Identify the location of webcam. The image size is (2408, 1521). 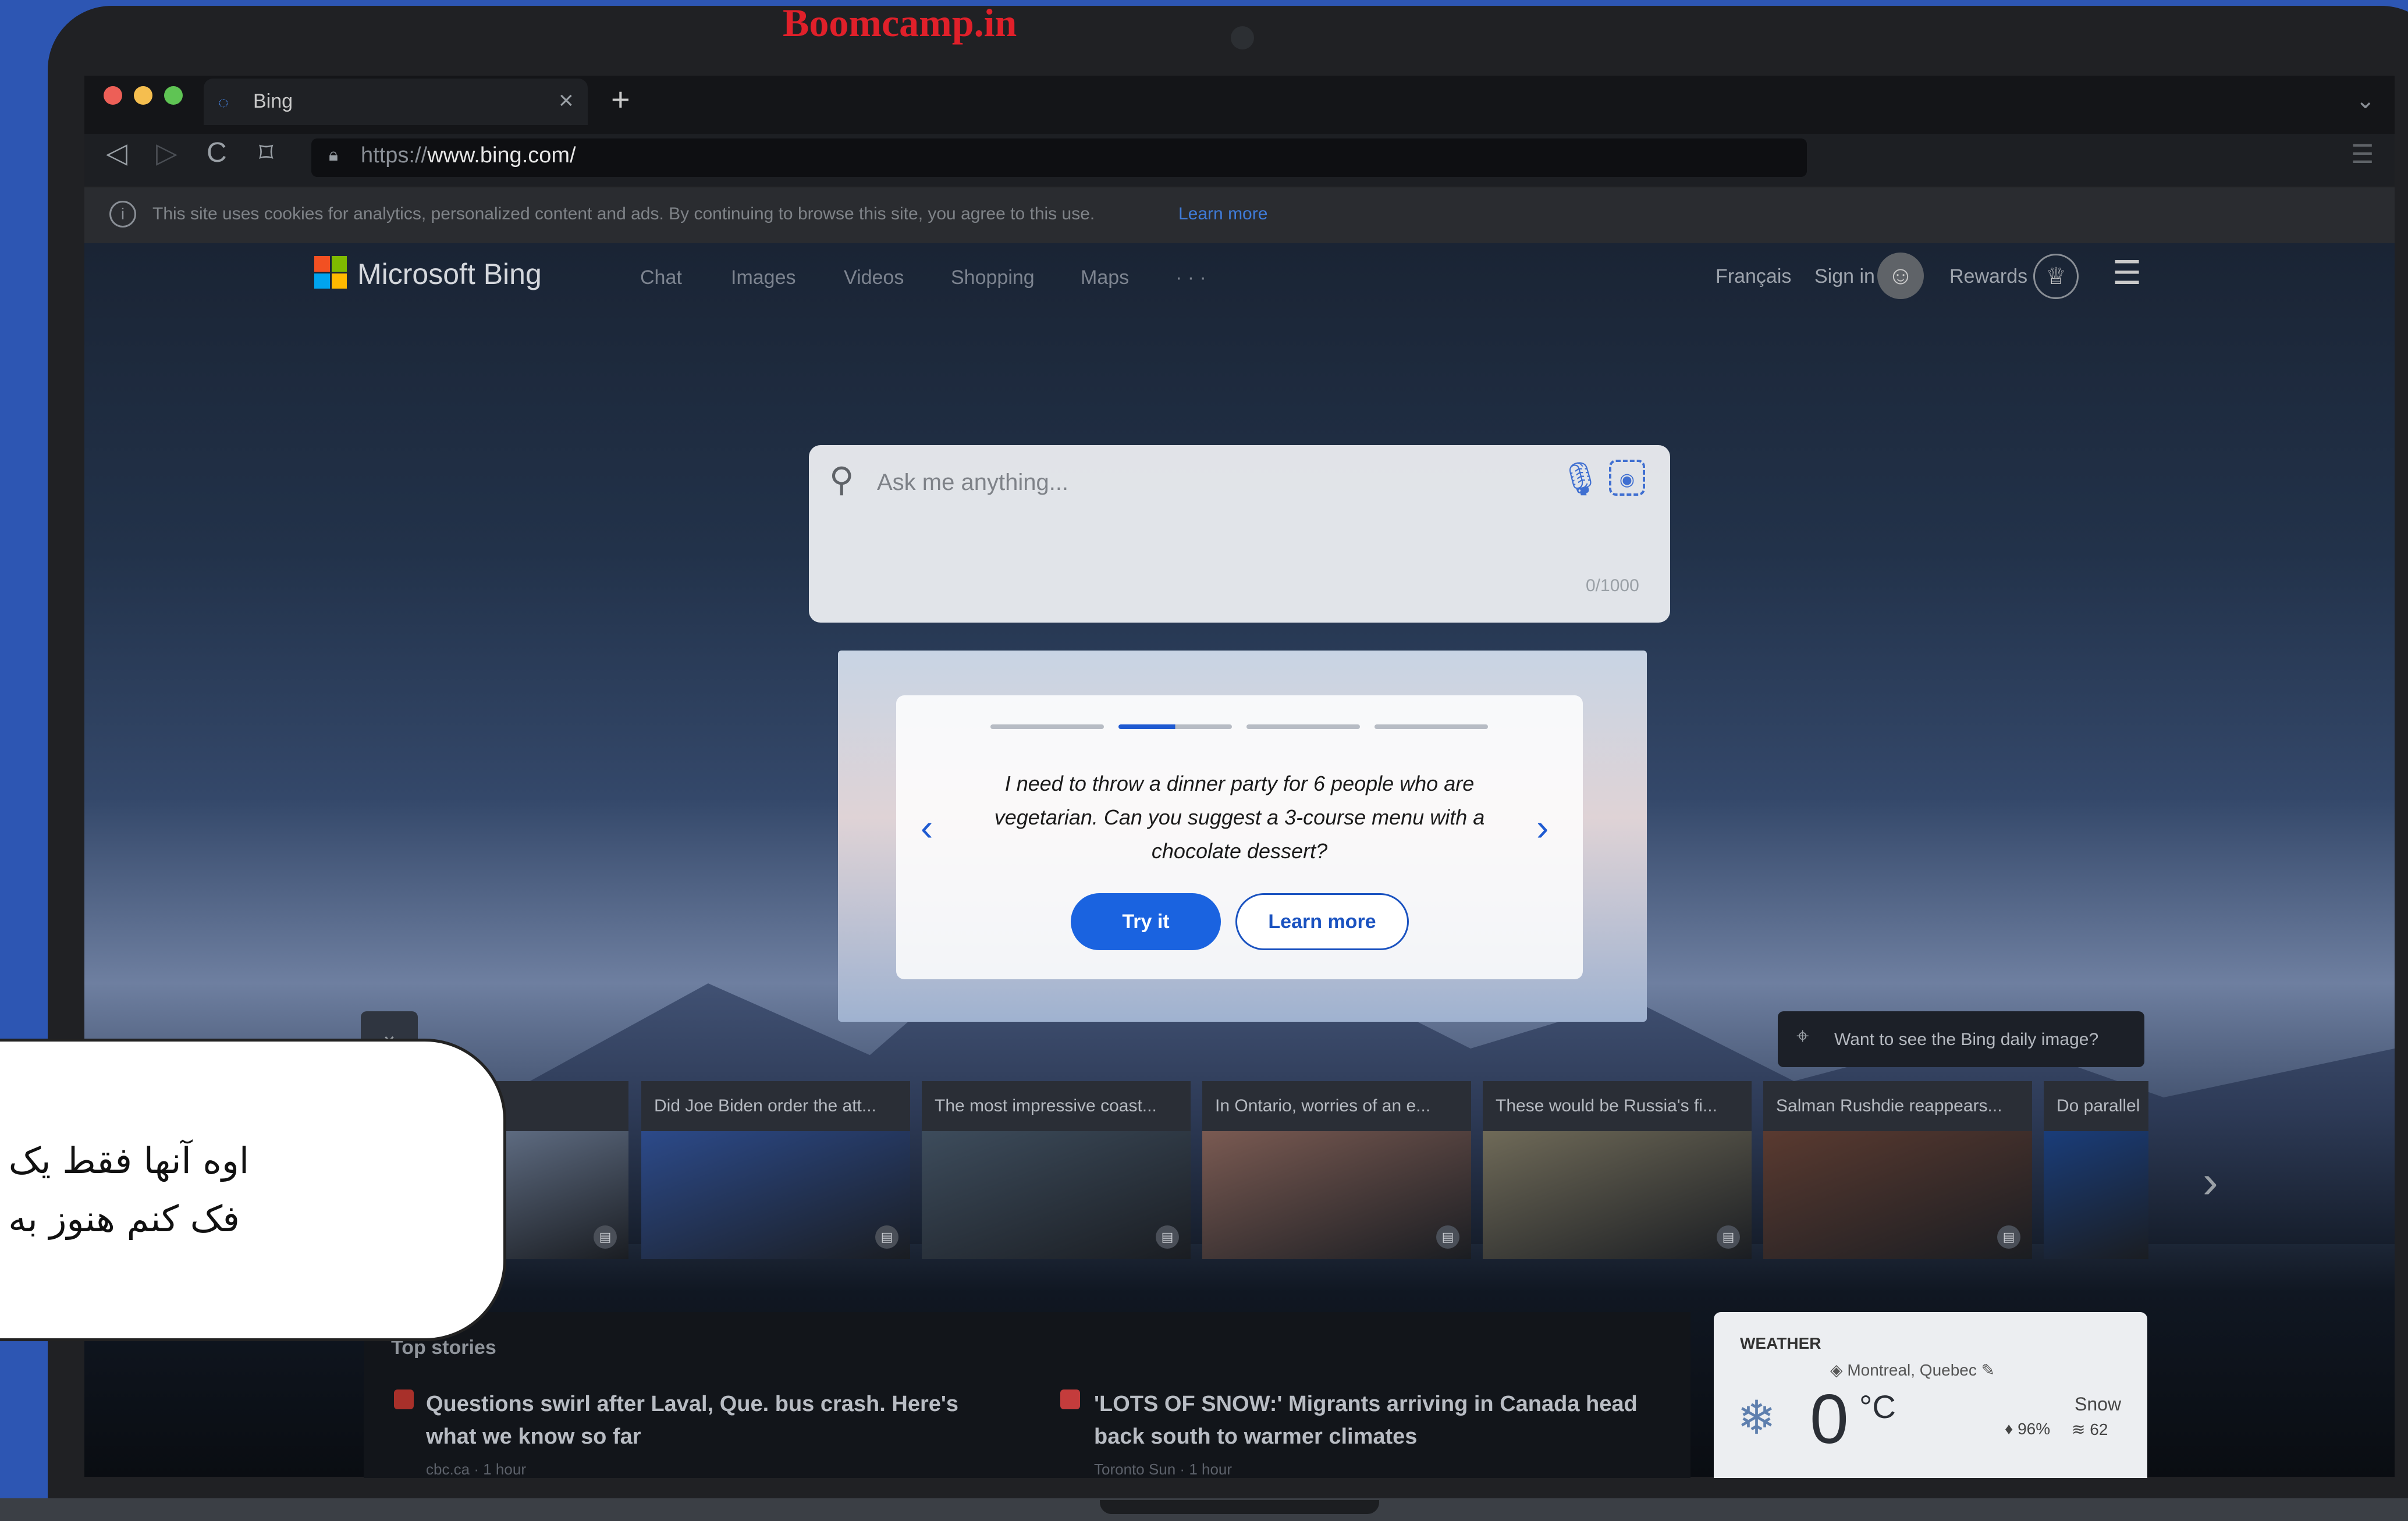
(1242, 37).